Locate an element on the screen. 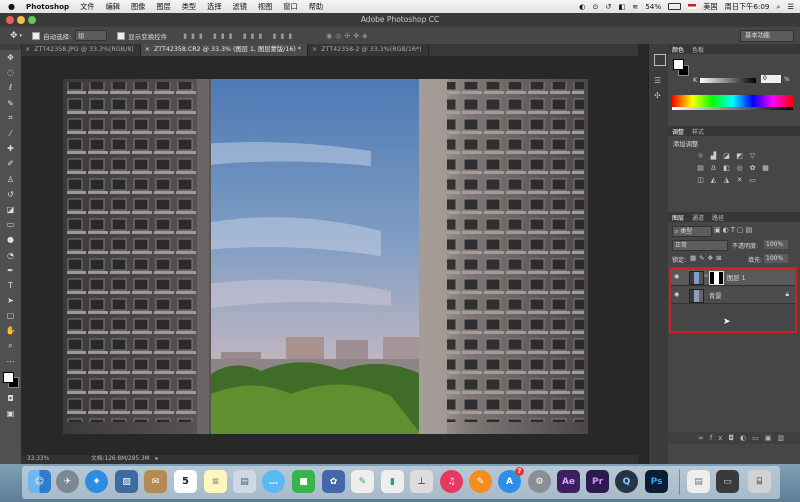  quick-mask-icon: ◘ is located at coordinates (10, 398).